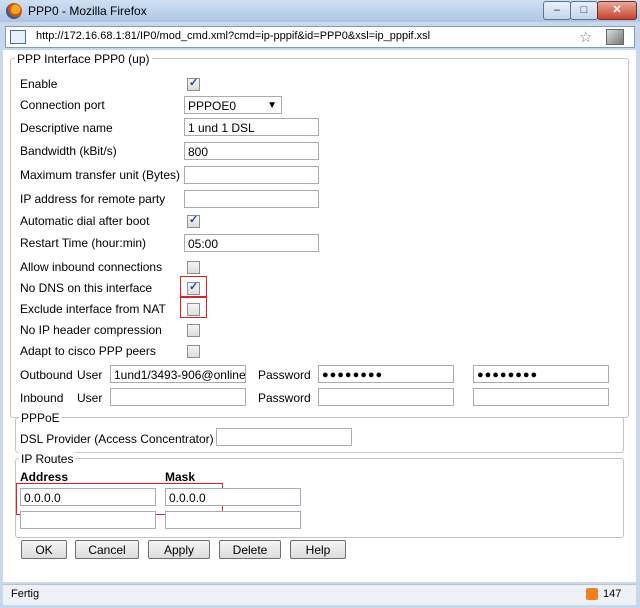 The image size is (640, 608). What do you see at coordinates (251, 127) in the screenshot?
I see `descriptive-name-input: 1 und 1 DSL` at bounding box center [251, 127].